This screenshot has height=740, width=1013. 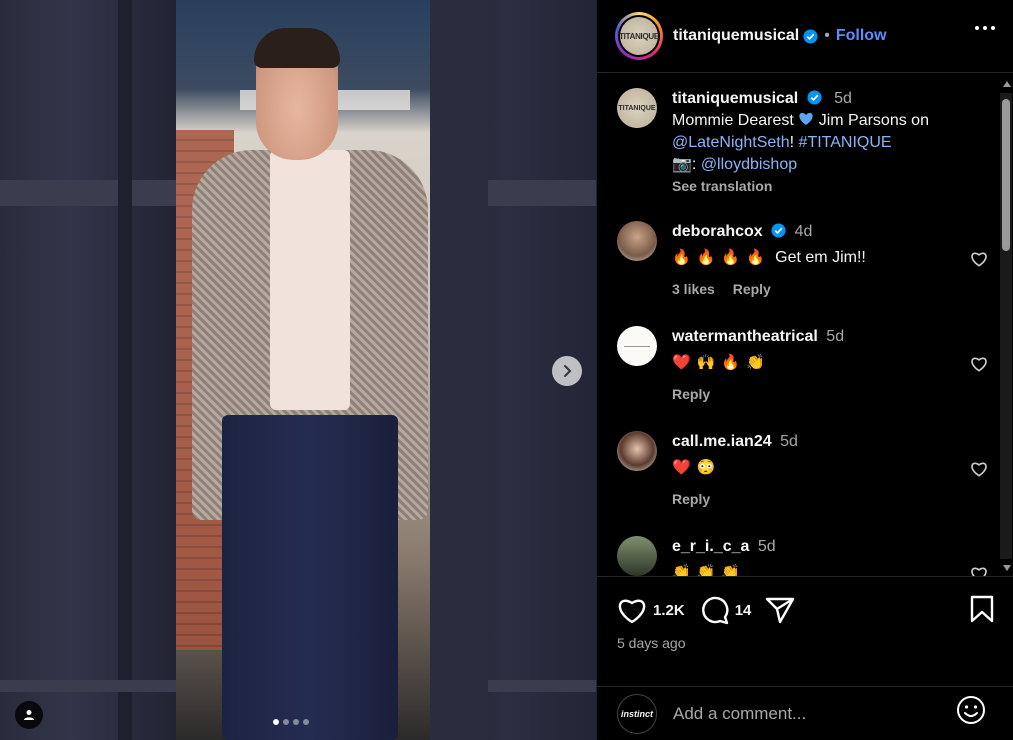 I want to click on comment-text: Get em Jim!!, so click(x=820, y=257).